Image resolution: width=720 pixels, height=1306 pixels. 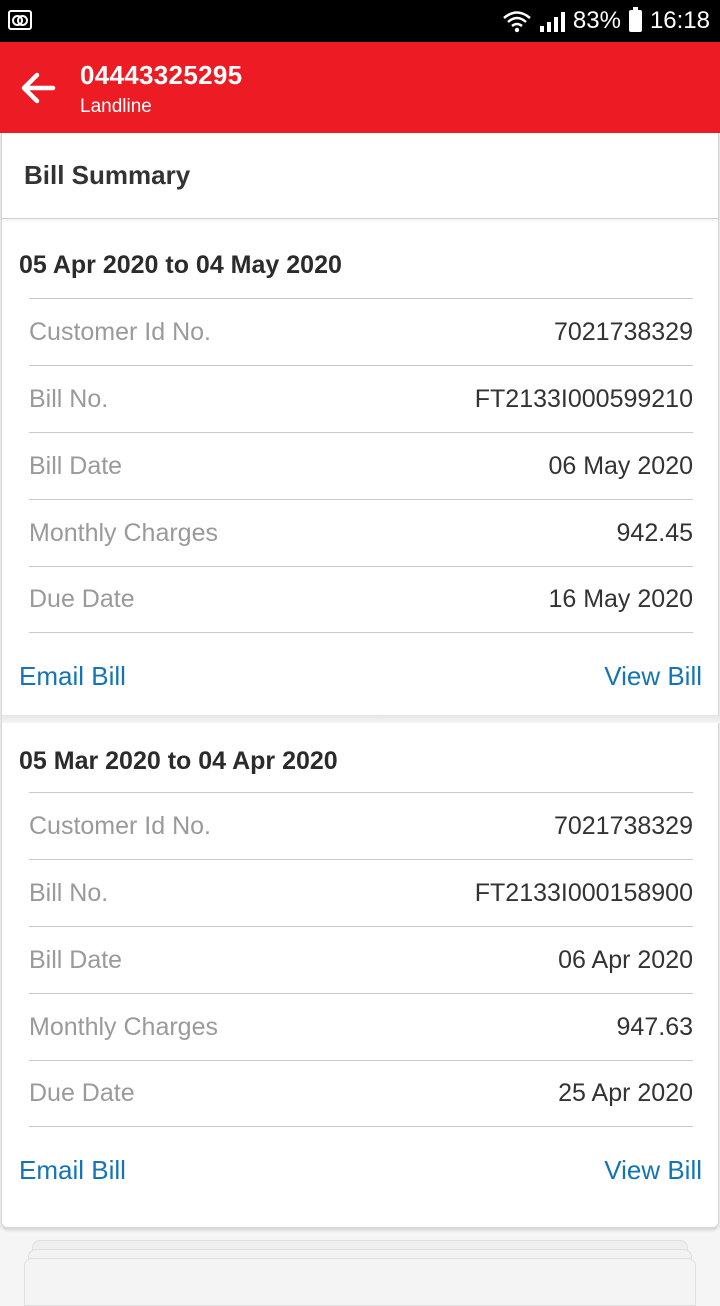 What do you see at coordinates (635, 19) in the screenshot?
I see `battery-icon` at bounding box center [635, 19].